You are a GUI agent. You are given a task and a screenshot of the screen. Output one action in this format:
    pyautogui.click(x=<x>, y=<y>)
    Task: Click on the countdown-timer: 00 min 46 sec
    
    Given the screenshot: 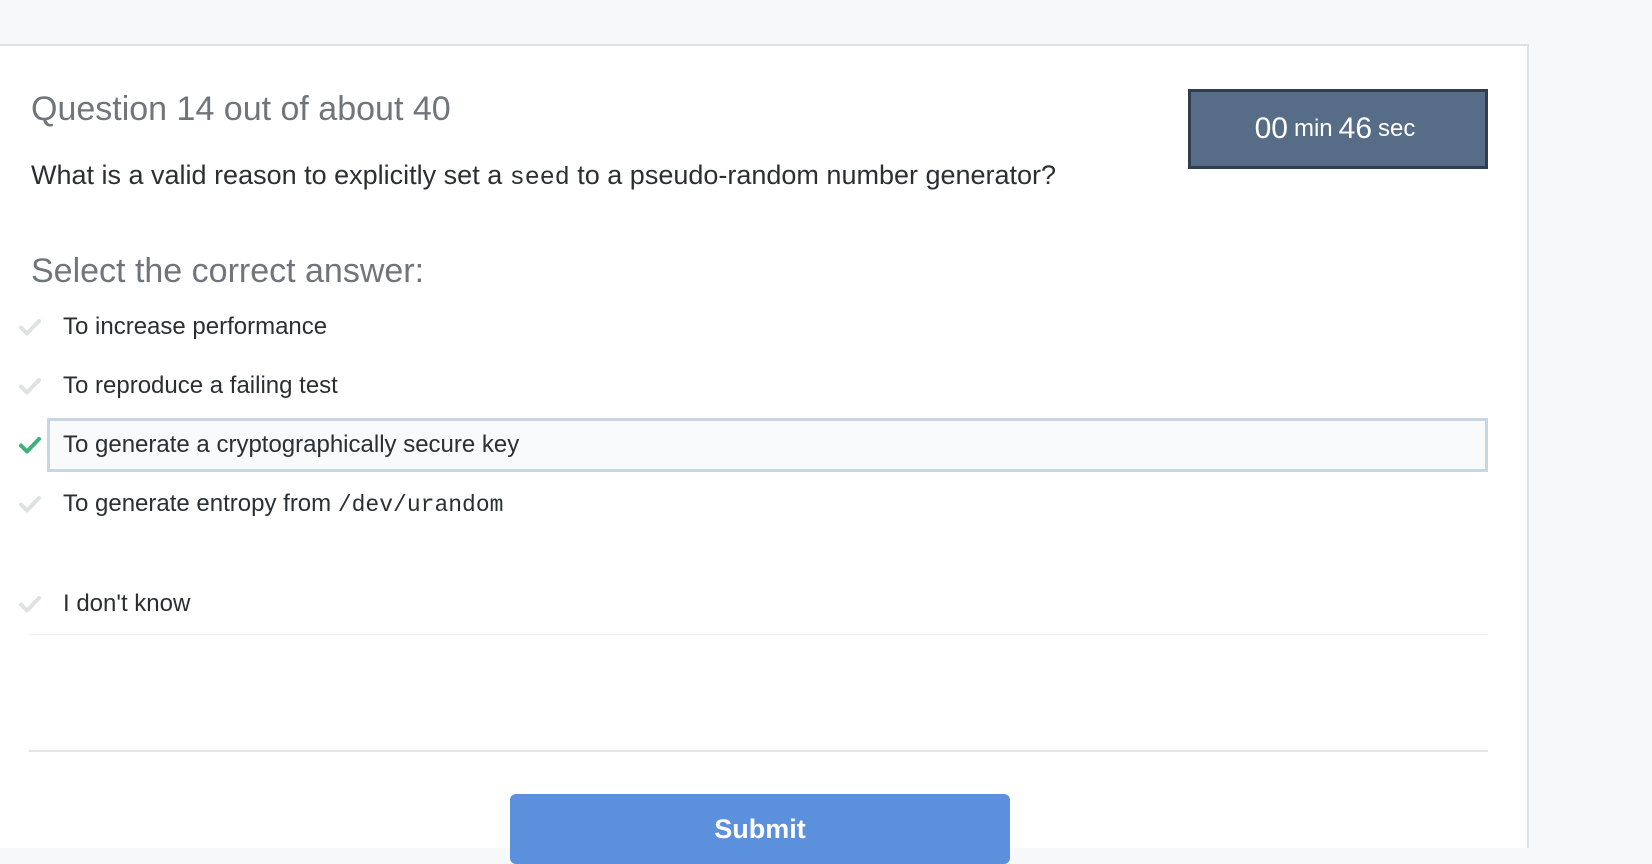 What is the action you would take?
    pyautogui.click(x=1338, y=129)
    